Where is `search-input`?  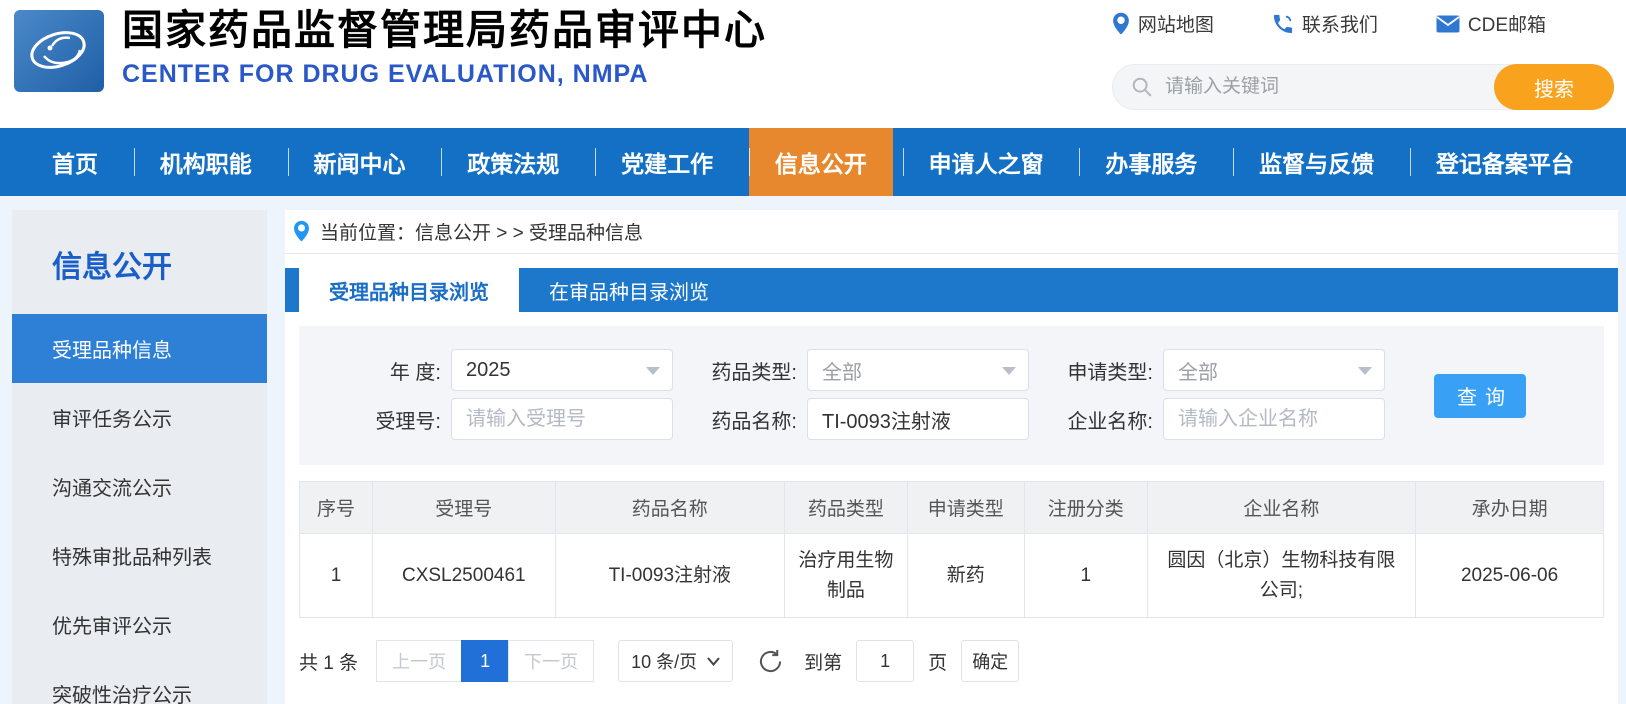
search-input is located at coordinates (1323, 87).